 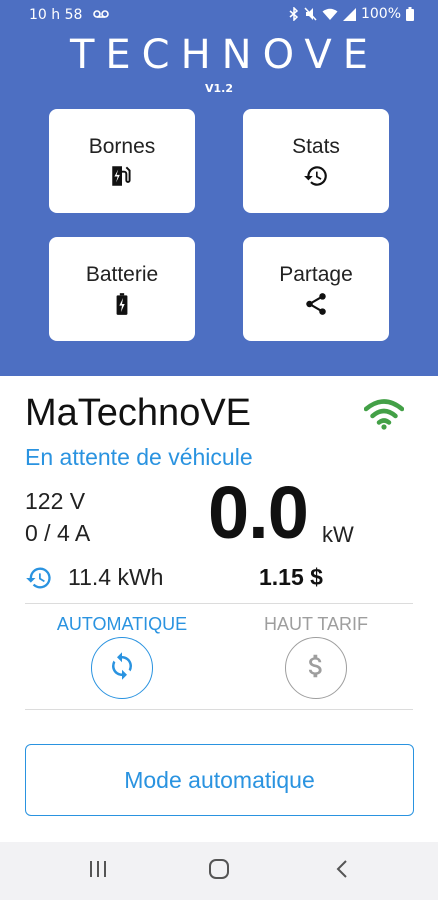 I want to click on share-icon, so click(x=316, y=304).